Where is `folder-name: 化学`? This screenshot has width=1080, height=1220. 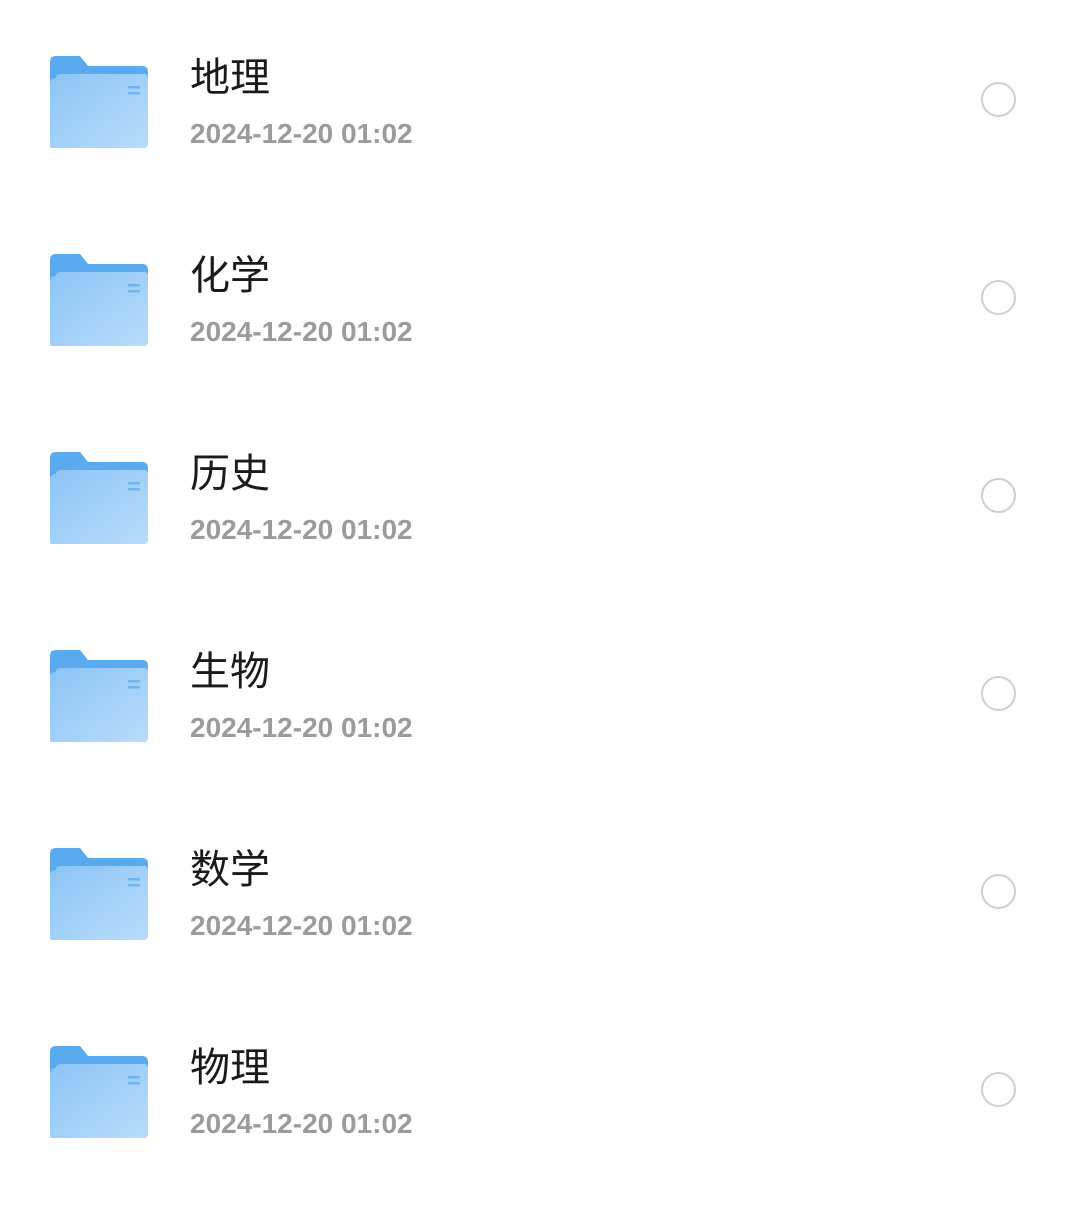
folder-name: 化学 is located at coordinates (230, 276).